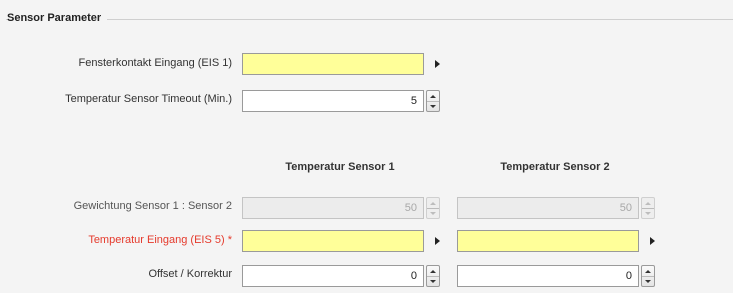  Describe the element at coordinates (333, 241) in the screenshot. I see `temp-input-sensor-1-field` at that location.